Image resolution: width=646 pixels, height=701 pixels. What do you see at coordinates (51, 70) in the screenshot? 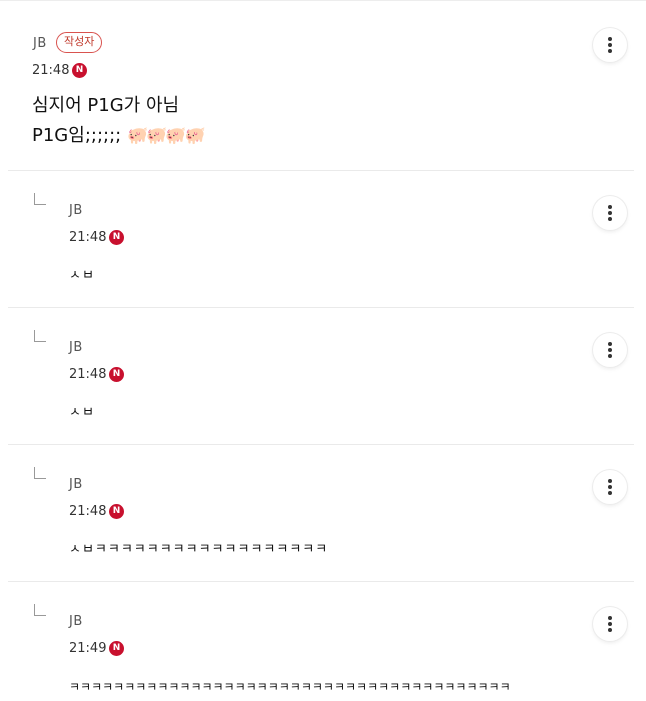
I see `comment-time: 21:48` at bounding box center [51, 70].